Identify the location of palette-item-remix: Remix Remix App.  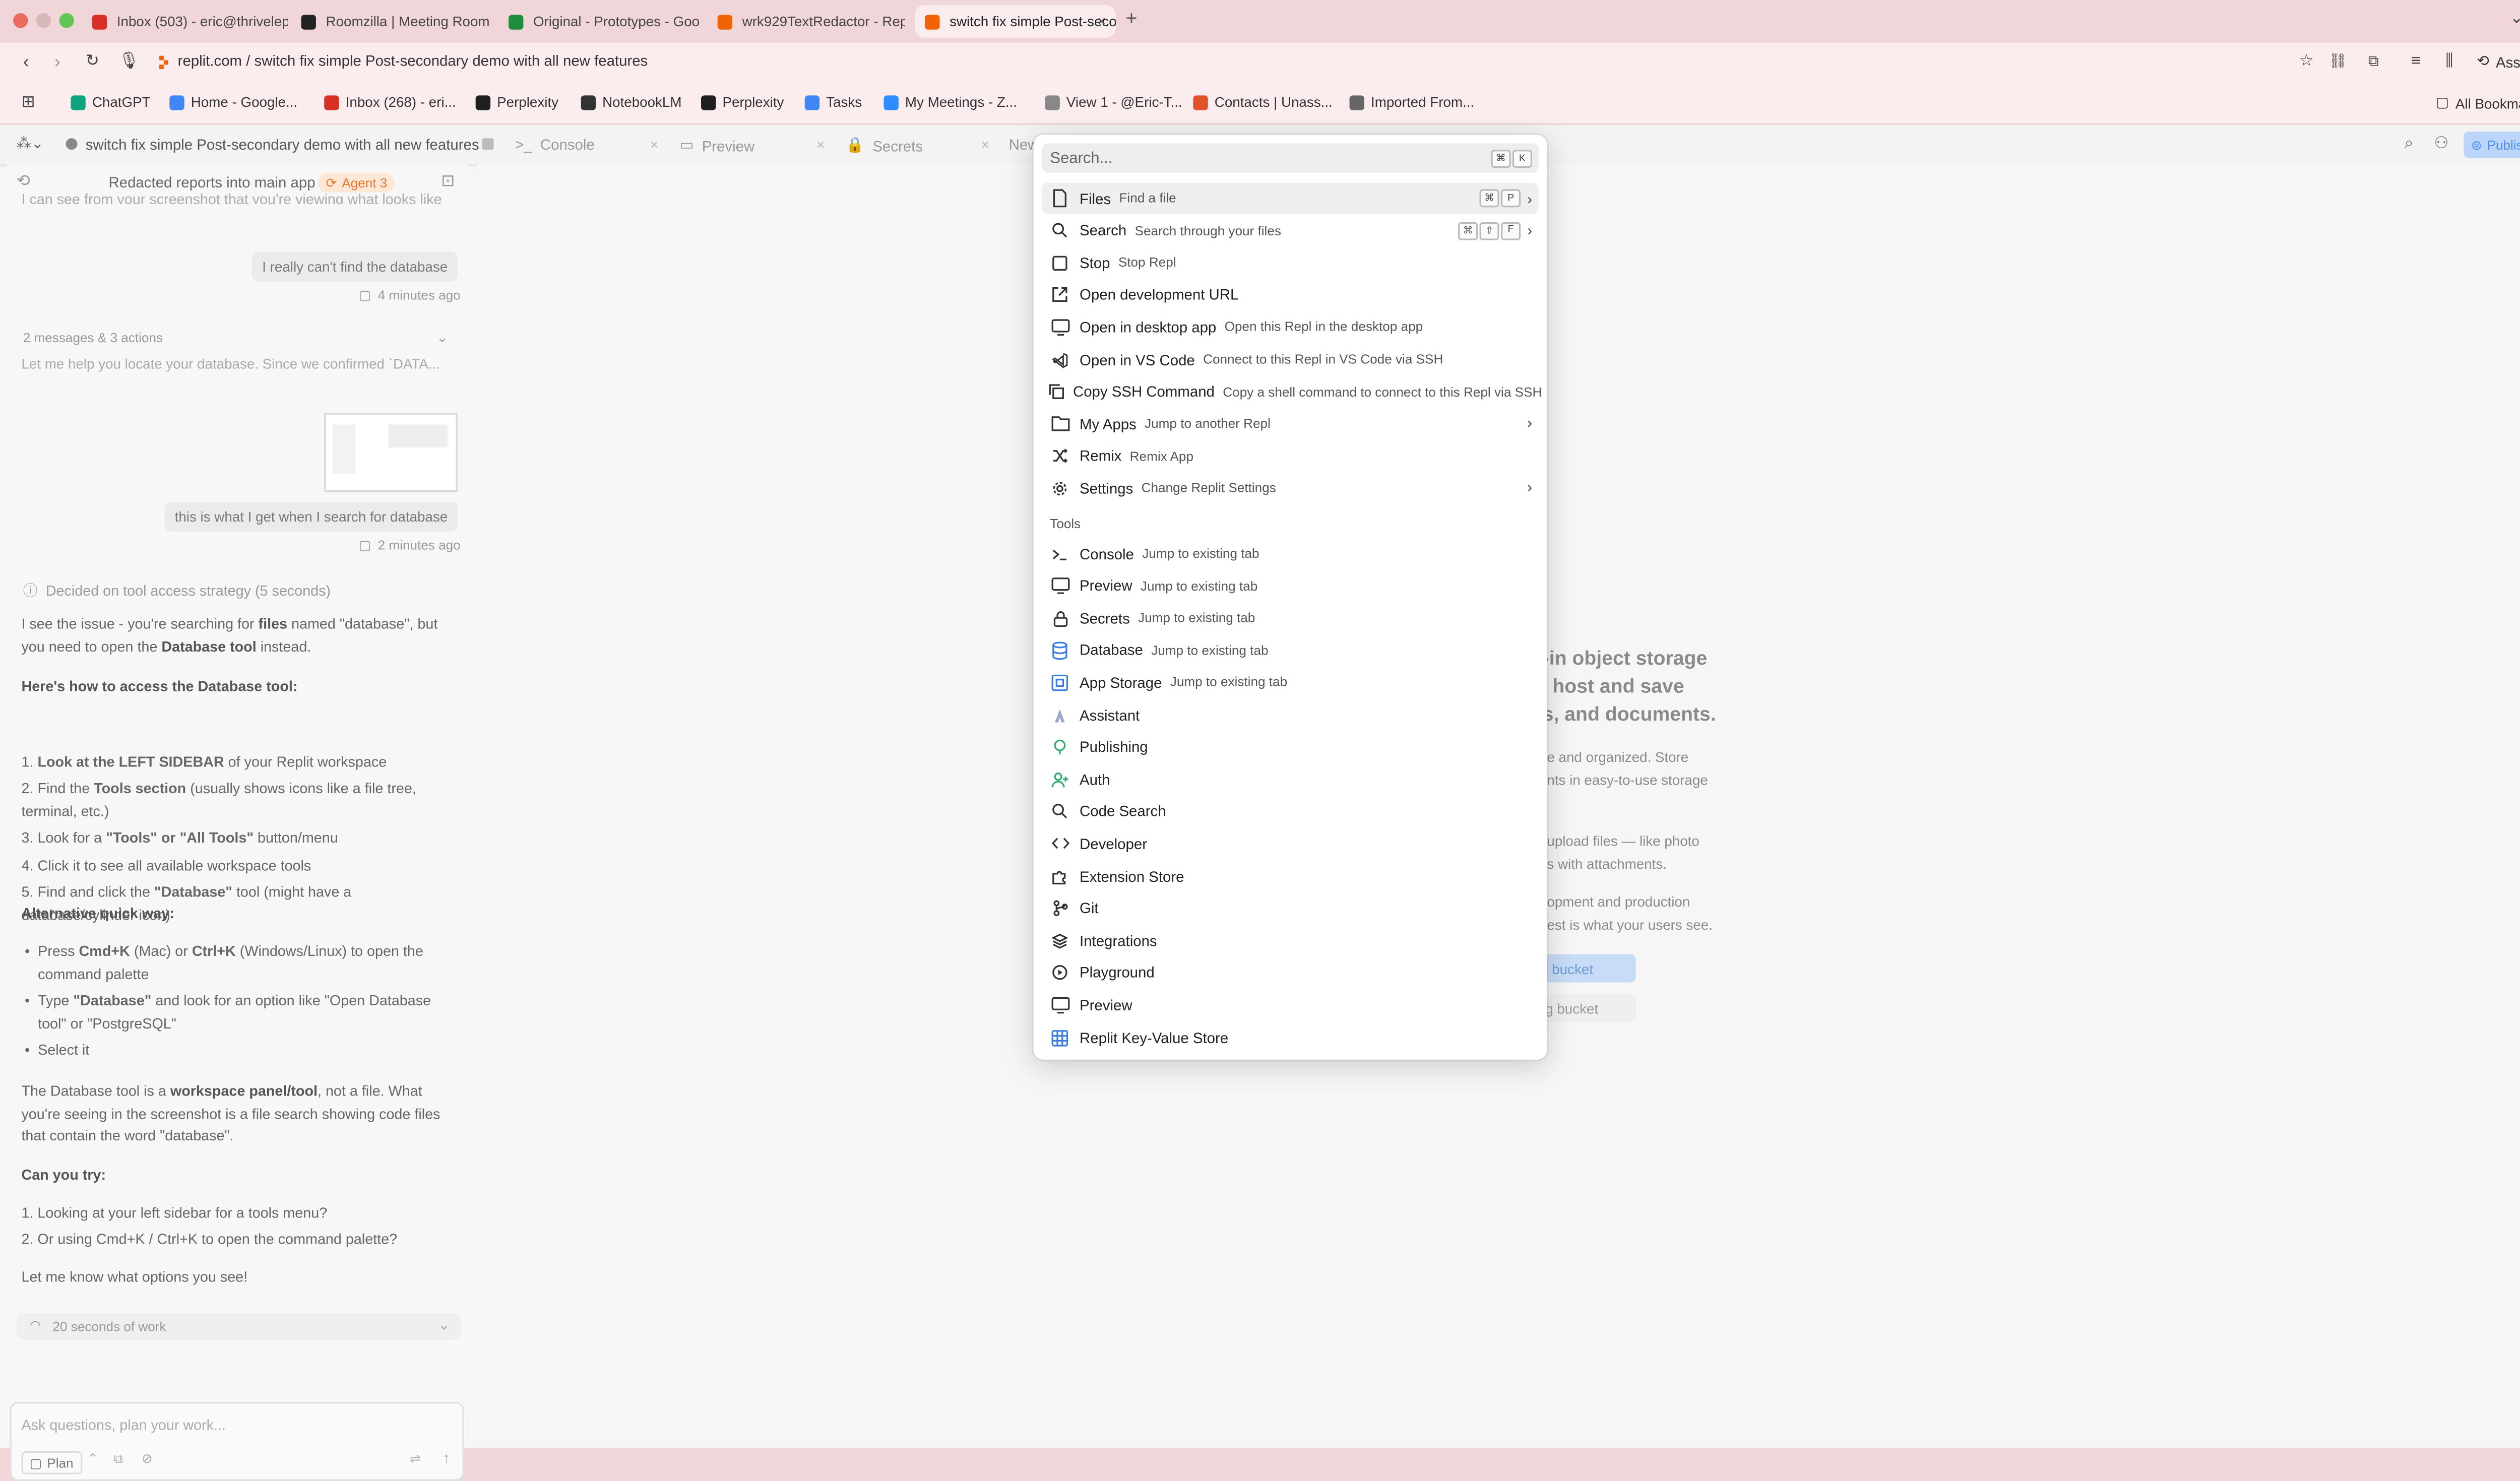
(1291, 456).